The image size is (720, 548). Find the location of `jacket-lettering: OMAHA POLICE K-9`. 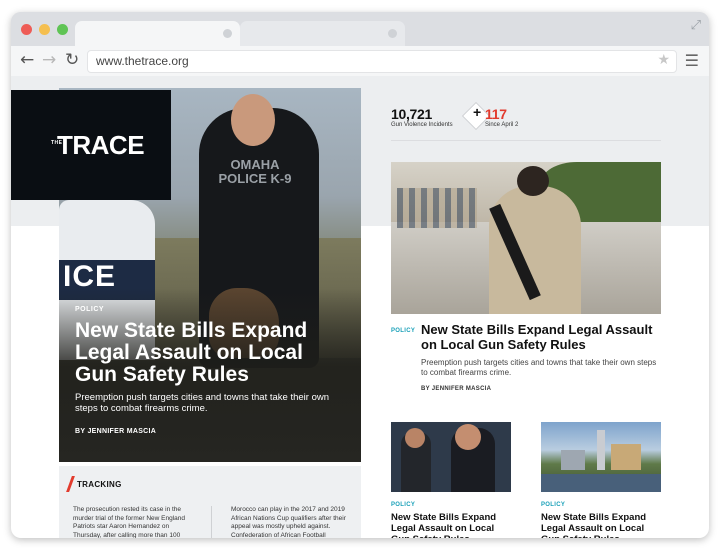

jacket-lettering: OMAHA POLICE K-9 is located at coordinates (255, 171).